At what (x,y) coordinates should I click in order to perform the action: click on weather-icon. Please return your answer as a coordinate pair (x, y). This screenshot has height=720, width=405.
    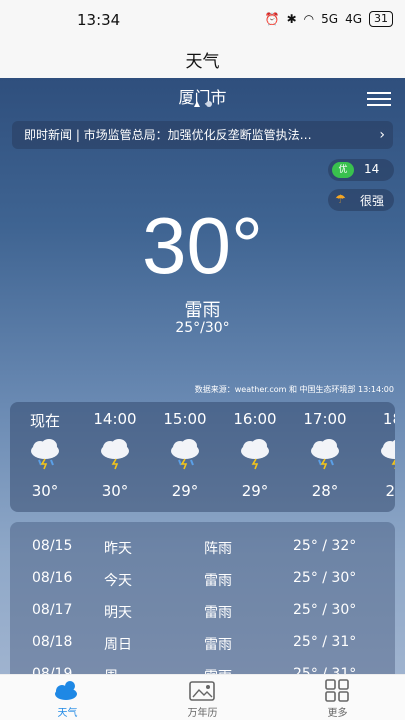
    Looking at the image, I should click on (66, 690).